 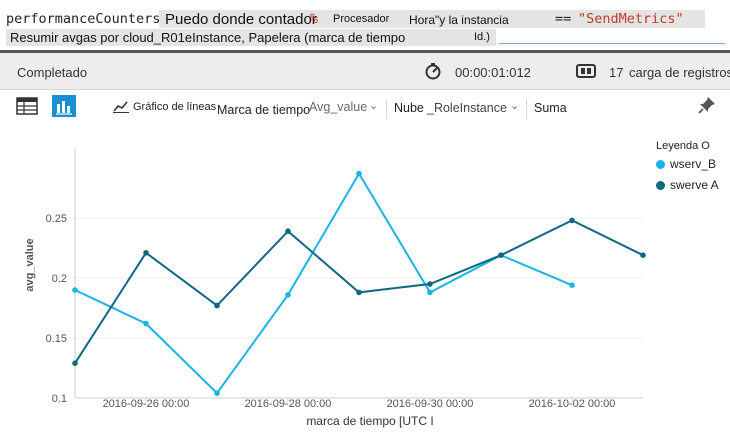 What do you see at coordinates (52, 72) in the screenshot?
I see `status-text: Completado` at bounding box center [52, 72].